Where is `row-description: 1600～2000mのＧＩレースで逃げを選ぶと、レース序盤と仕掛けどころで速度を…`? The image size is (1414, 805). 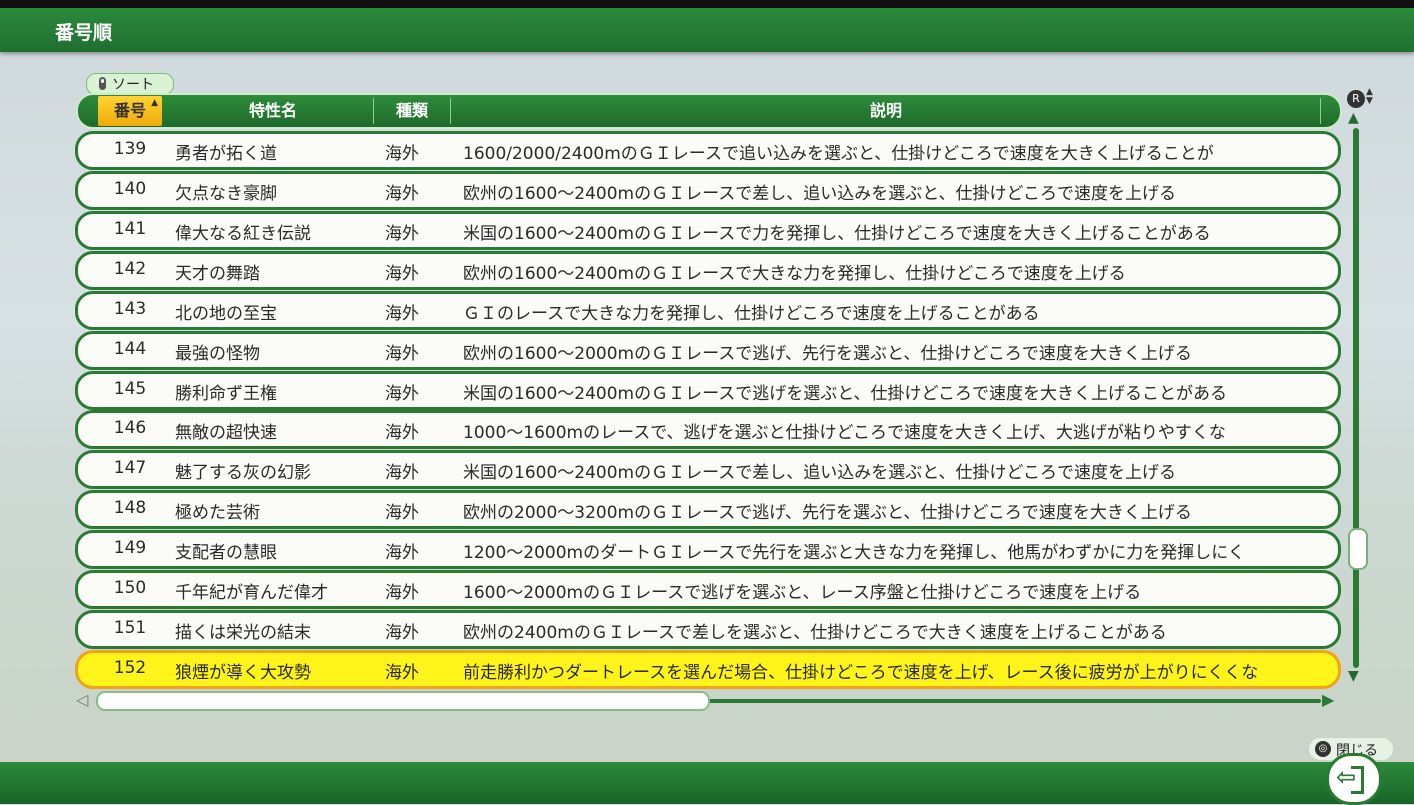
row-description: 1600～2000mのＧＩレースで逃げを選ぶと、レース序盤と仕掛けどころで速度を… is located at coordinates (802, 593).